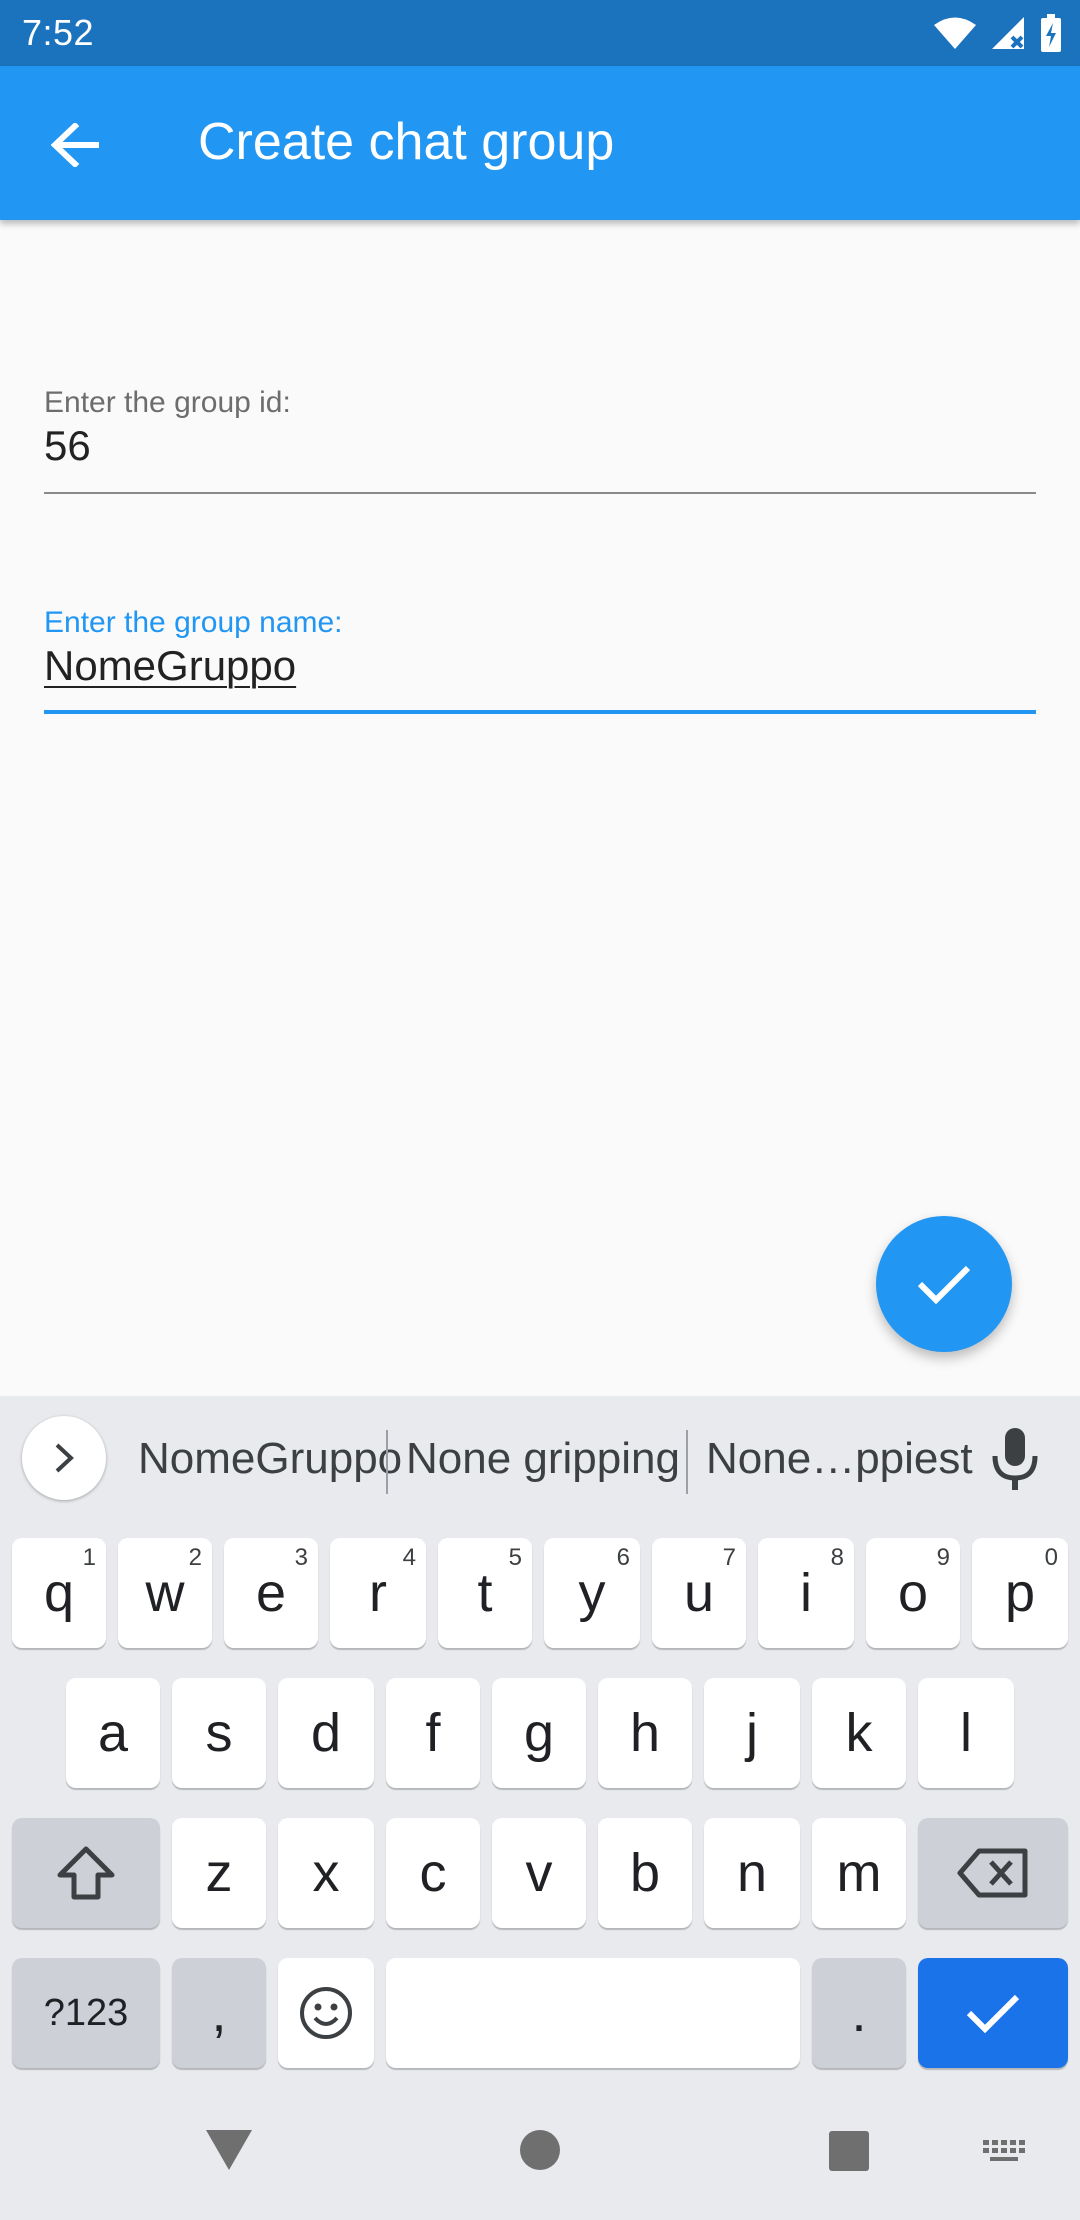 The width and height of the screenshot is (1080, 2220). What do you see at coordinates (859, 2013) in the screenshot?
I see `period-key: .` at bounding box center [859, 2013].